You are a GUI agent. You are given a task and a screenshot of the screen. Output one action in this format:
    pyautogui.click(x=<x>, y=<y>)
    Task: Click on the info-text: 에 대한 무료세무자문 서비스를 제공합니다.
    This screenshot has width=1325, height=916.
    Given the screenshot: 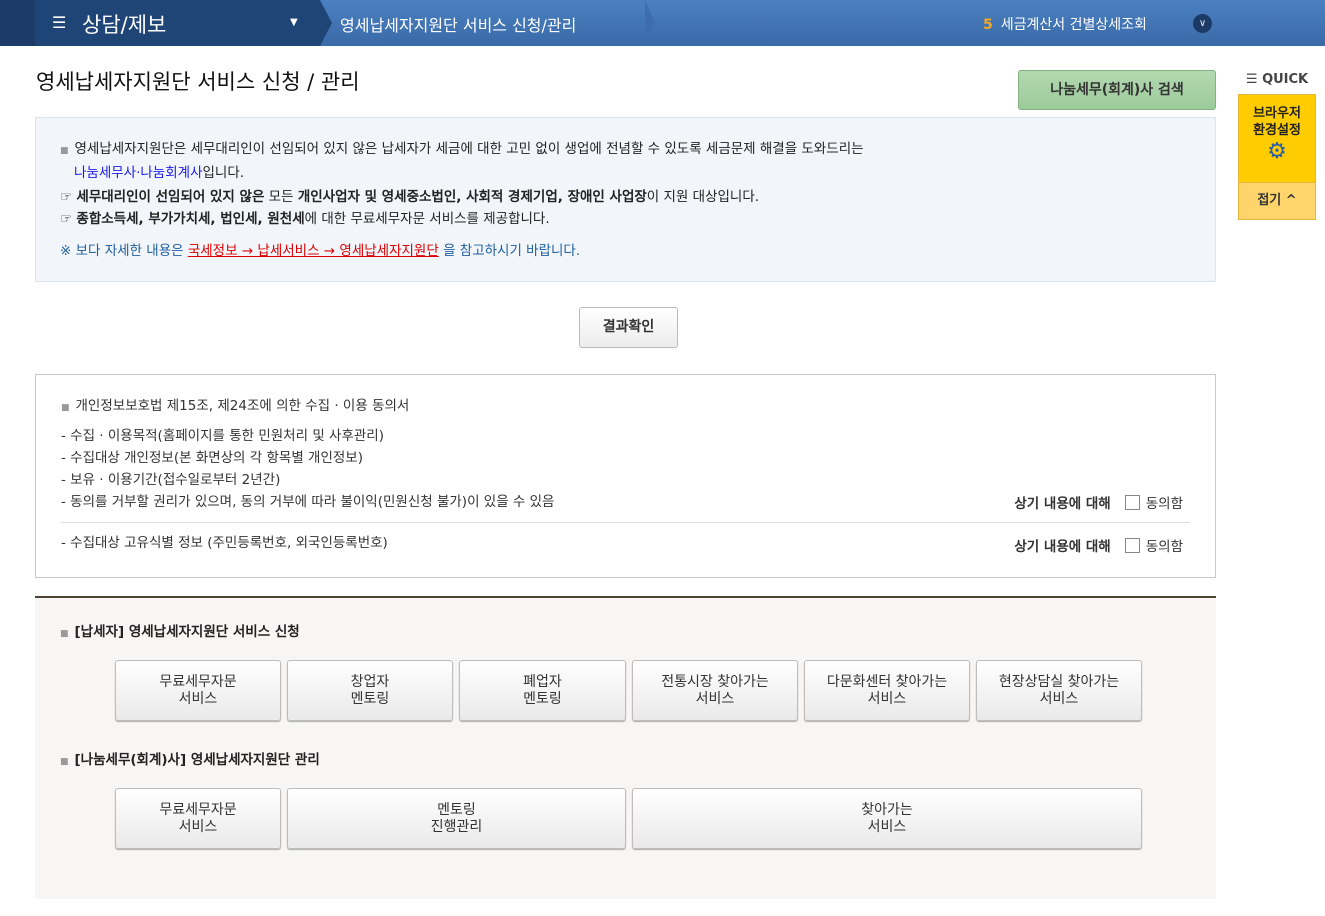 What is the action you would take?
    pyautogui.click(x=427, y=219)
    